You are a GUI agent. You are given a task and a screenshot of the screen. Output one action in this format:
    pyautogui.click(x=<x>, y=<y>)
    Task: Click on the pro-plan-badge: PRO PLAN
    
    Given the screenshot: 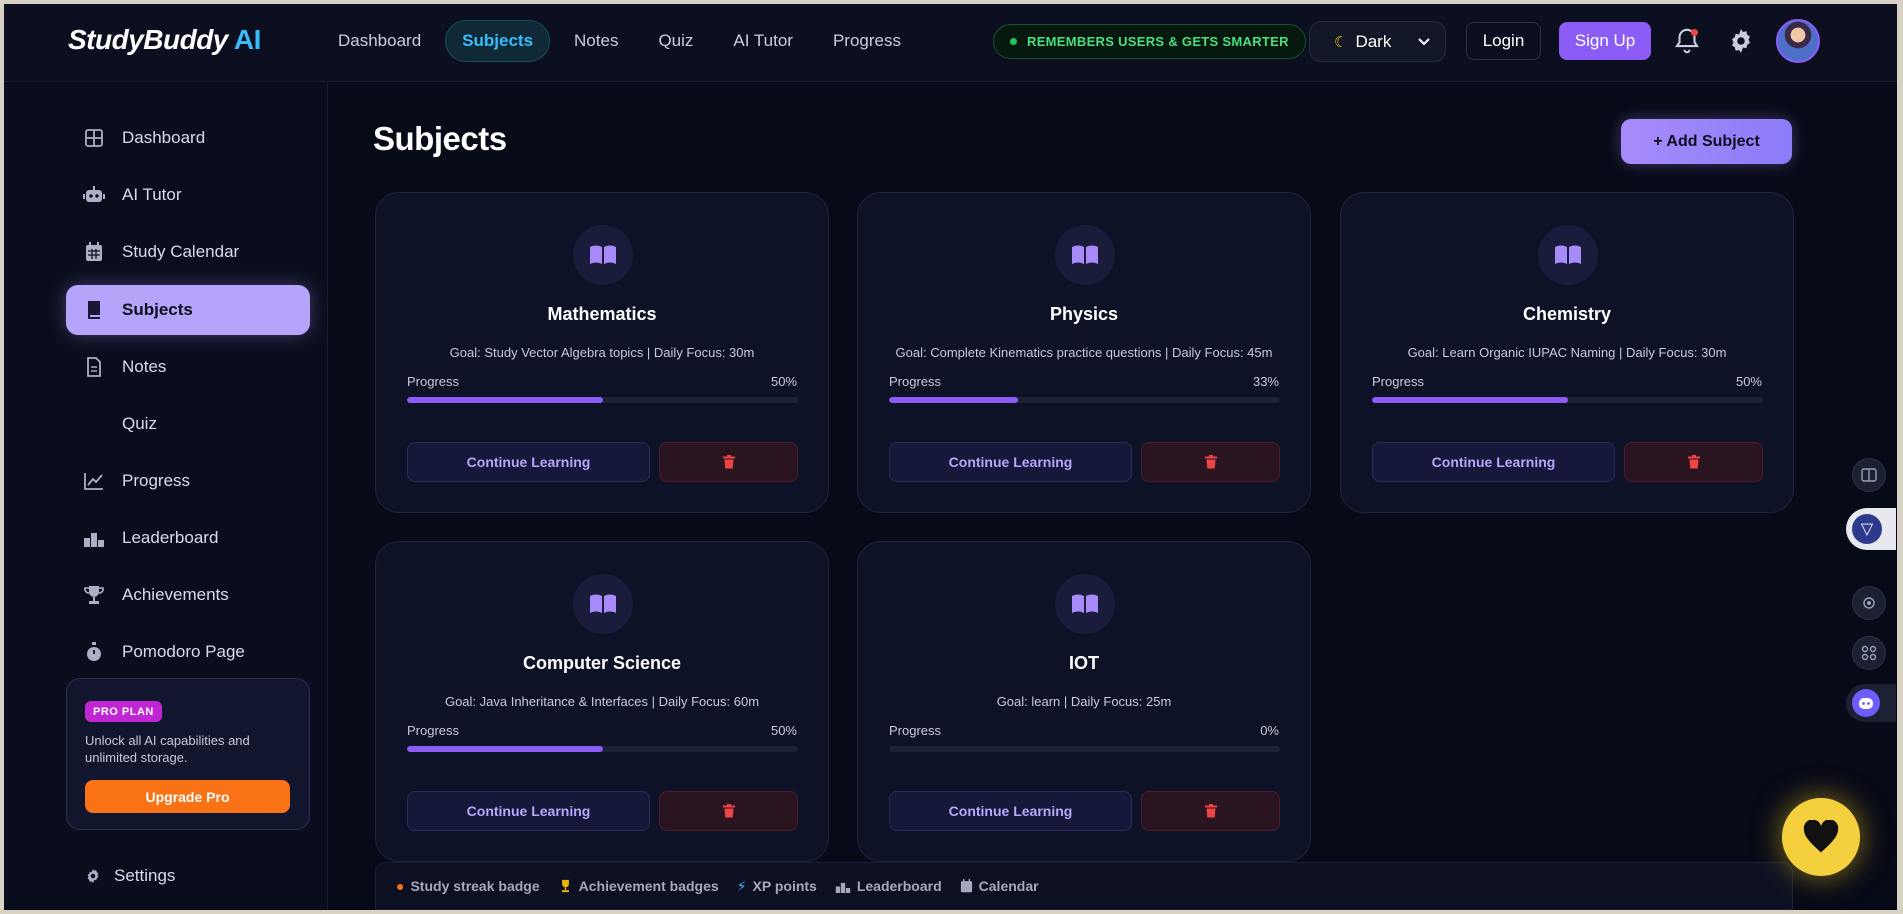 What is the action you would take?
    pyautogui.click(x=123, y=711)
    